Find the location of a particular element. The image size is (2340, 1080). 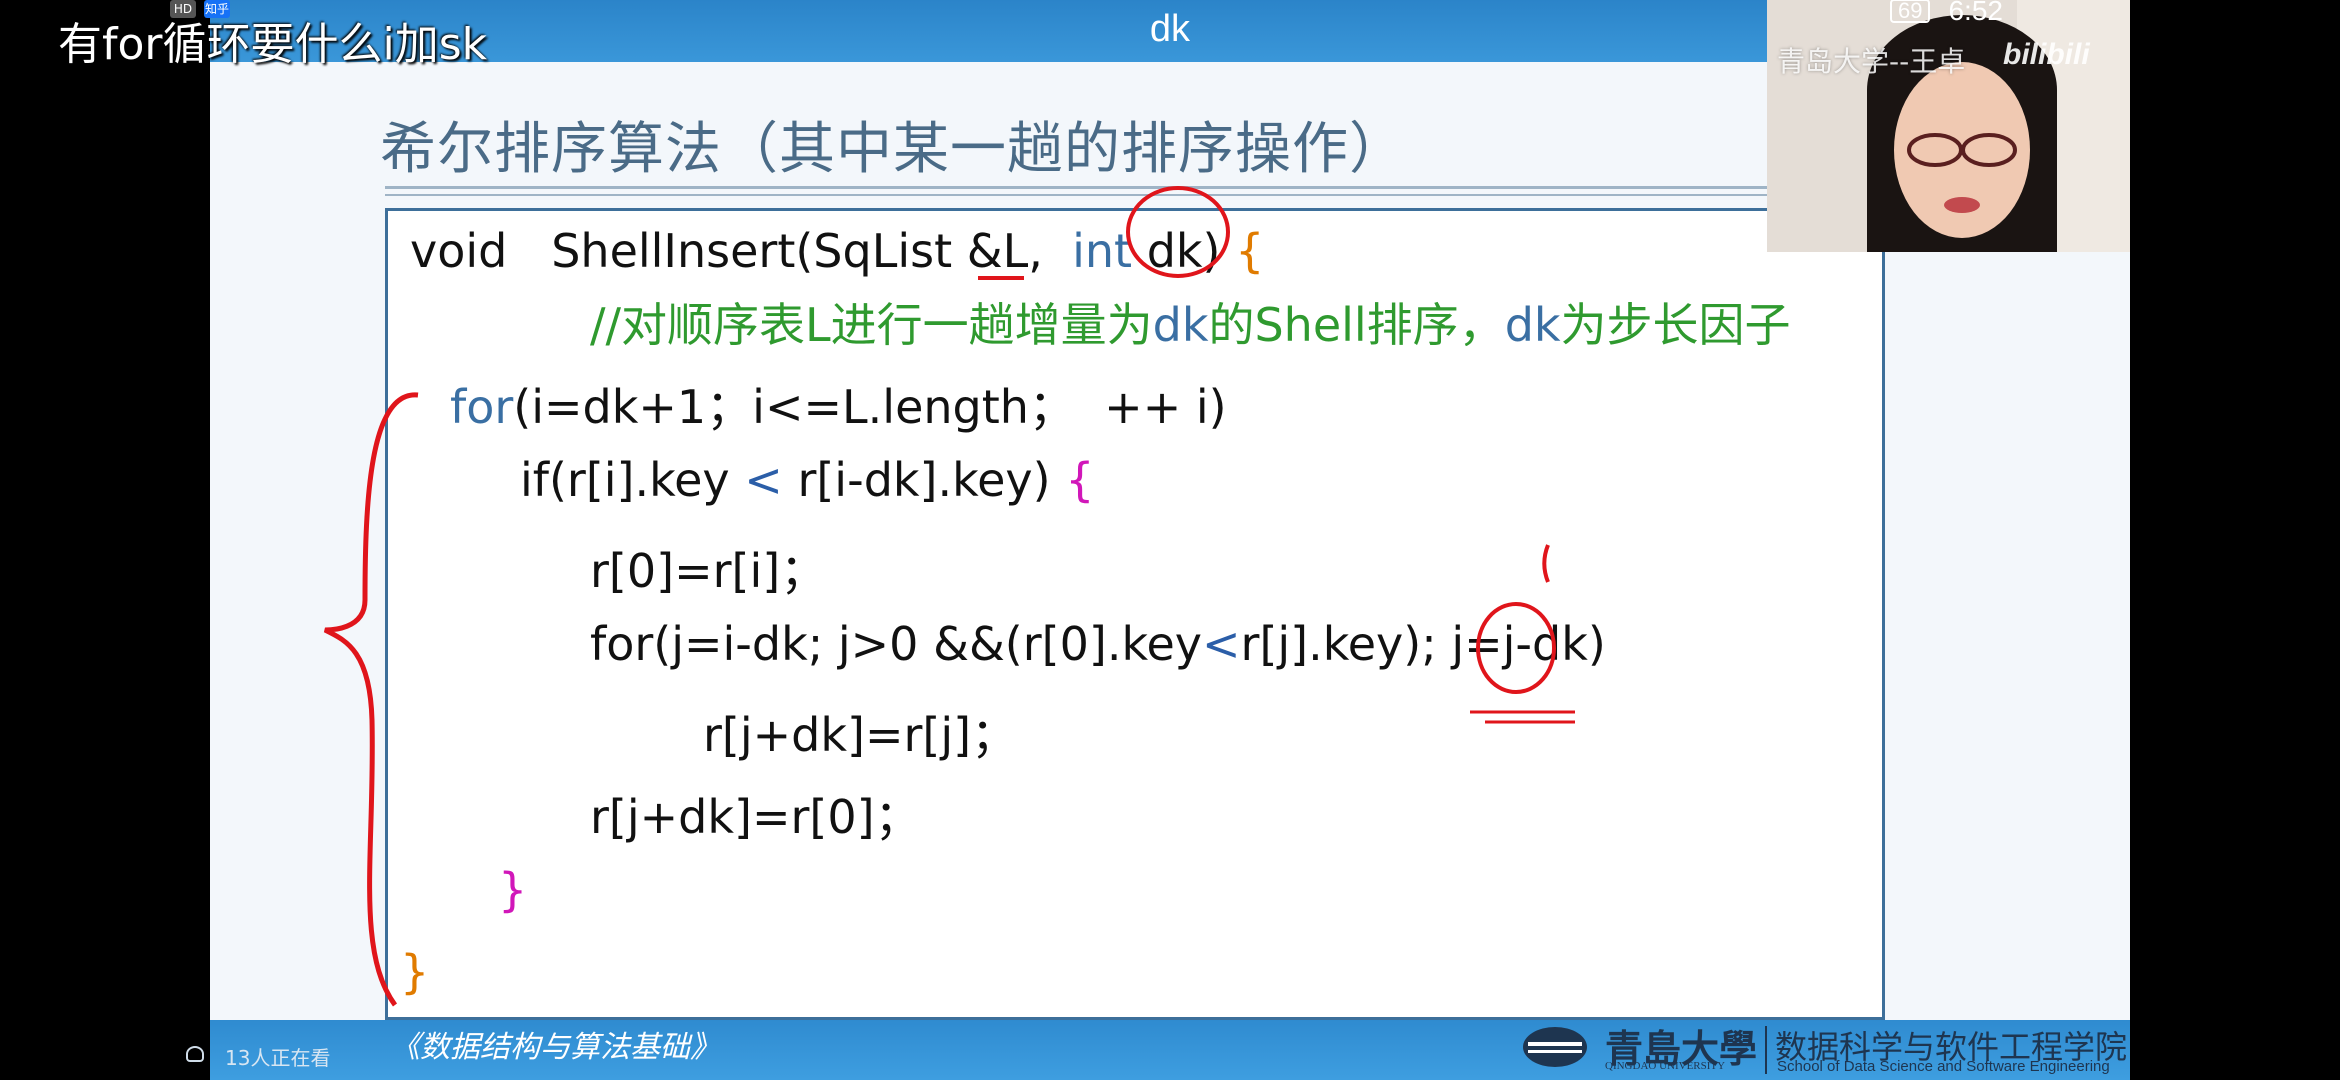

viewer-icon is located at coordinates (195, 1054).